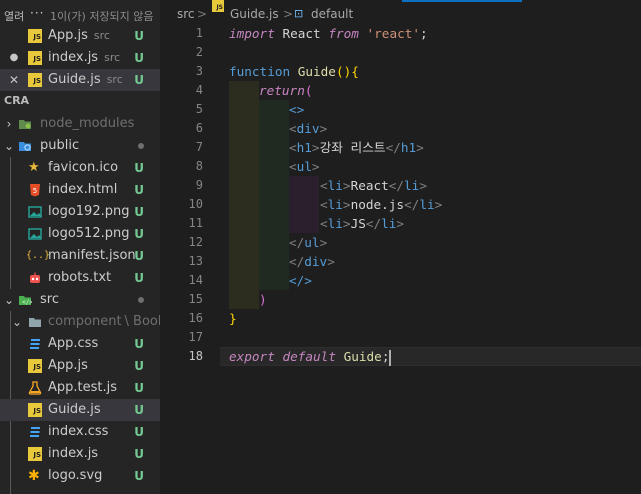 This screenshot has width=641, height=494. What do you see at coordinates (294, 71) in the screenshot?
I see `code-line-3: function Guide(){` at bounding box center [294, 71].